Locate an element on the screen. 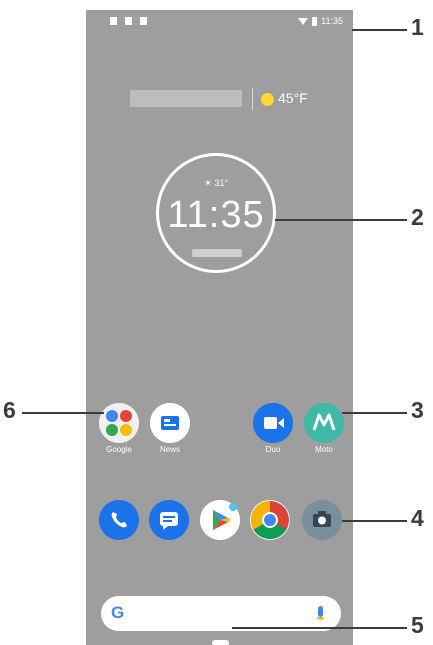  clock-widget: ☀ 31° 11:35 is located at coordinates (216, 213).